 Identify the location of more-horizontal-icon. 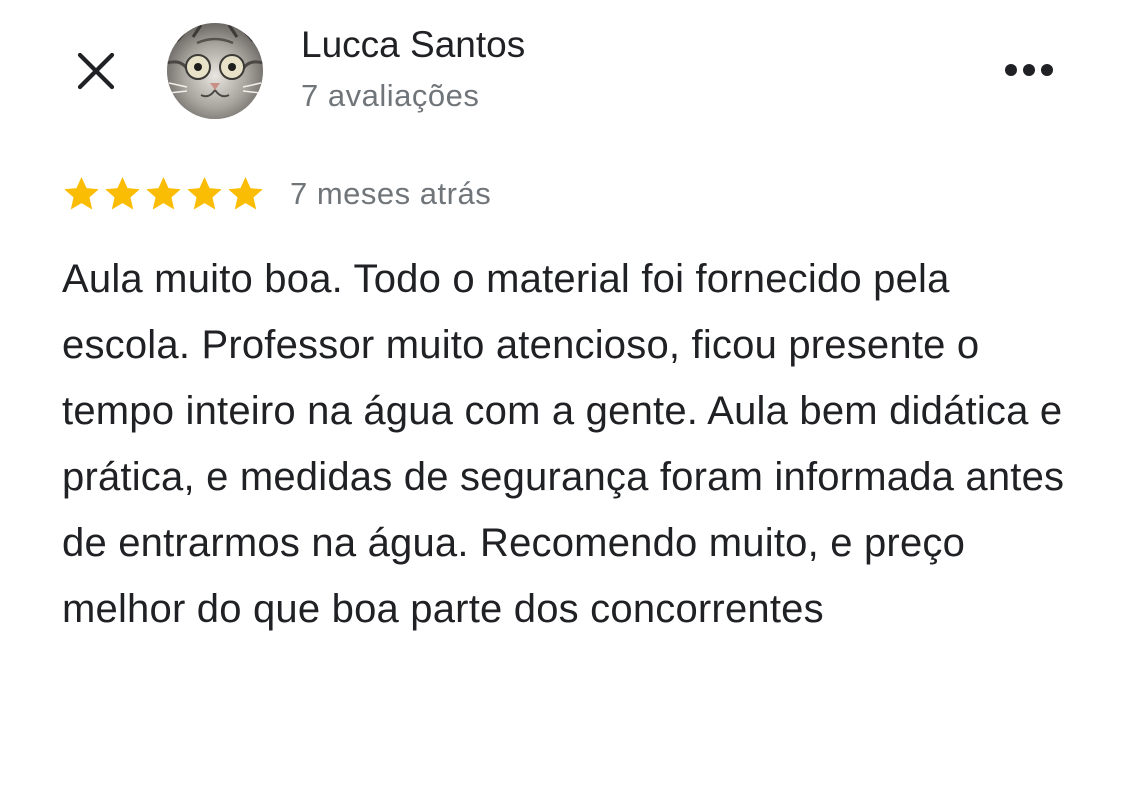
(1029, 70).